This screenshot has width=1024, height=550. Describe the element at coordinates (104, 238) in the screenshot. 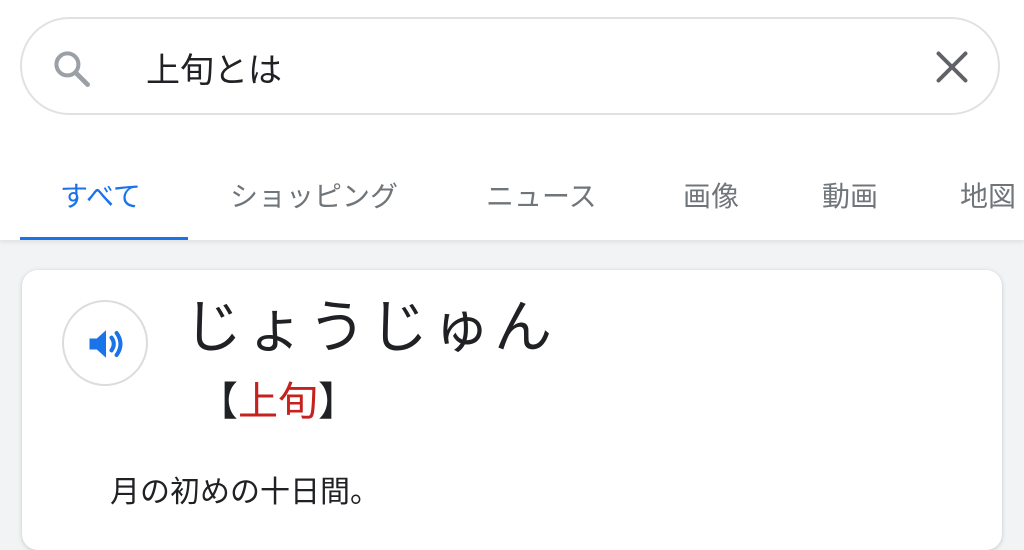

I see `active-tab-indicator` at that location.